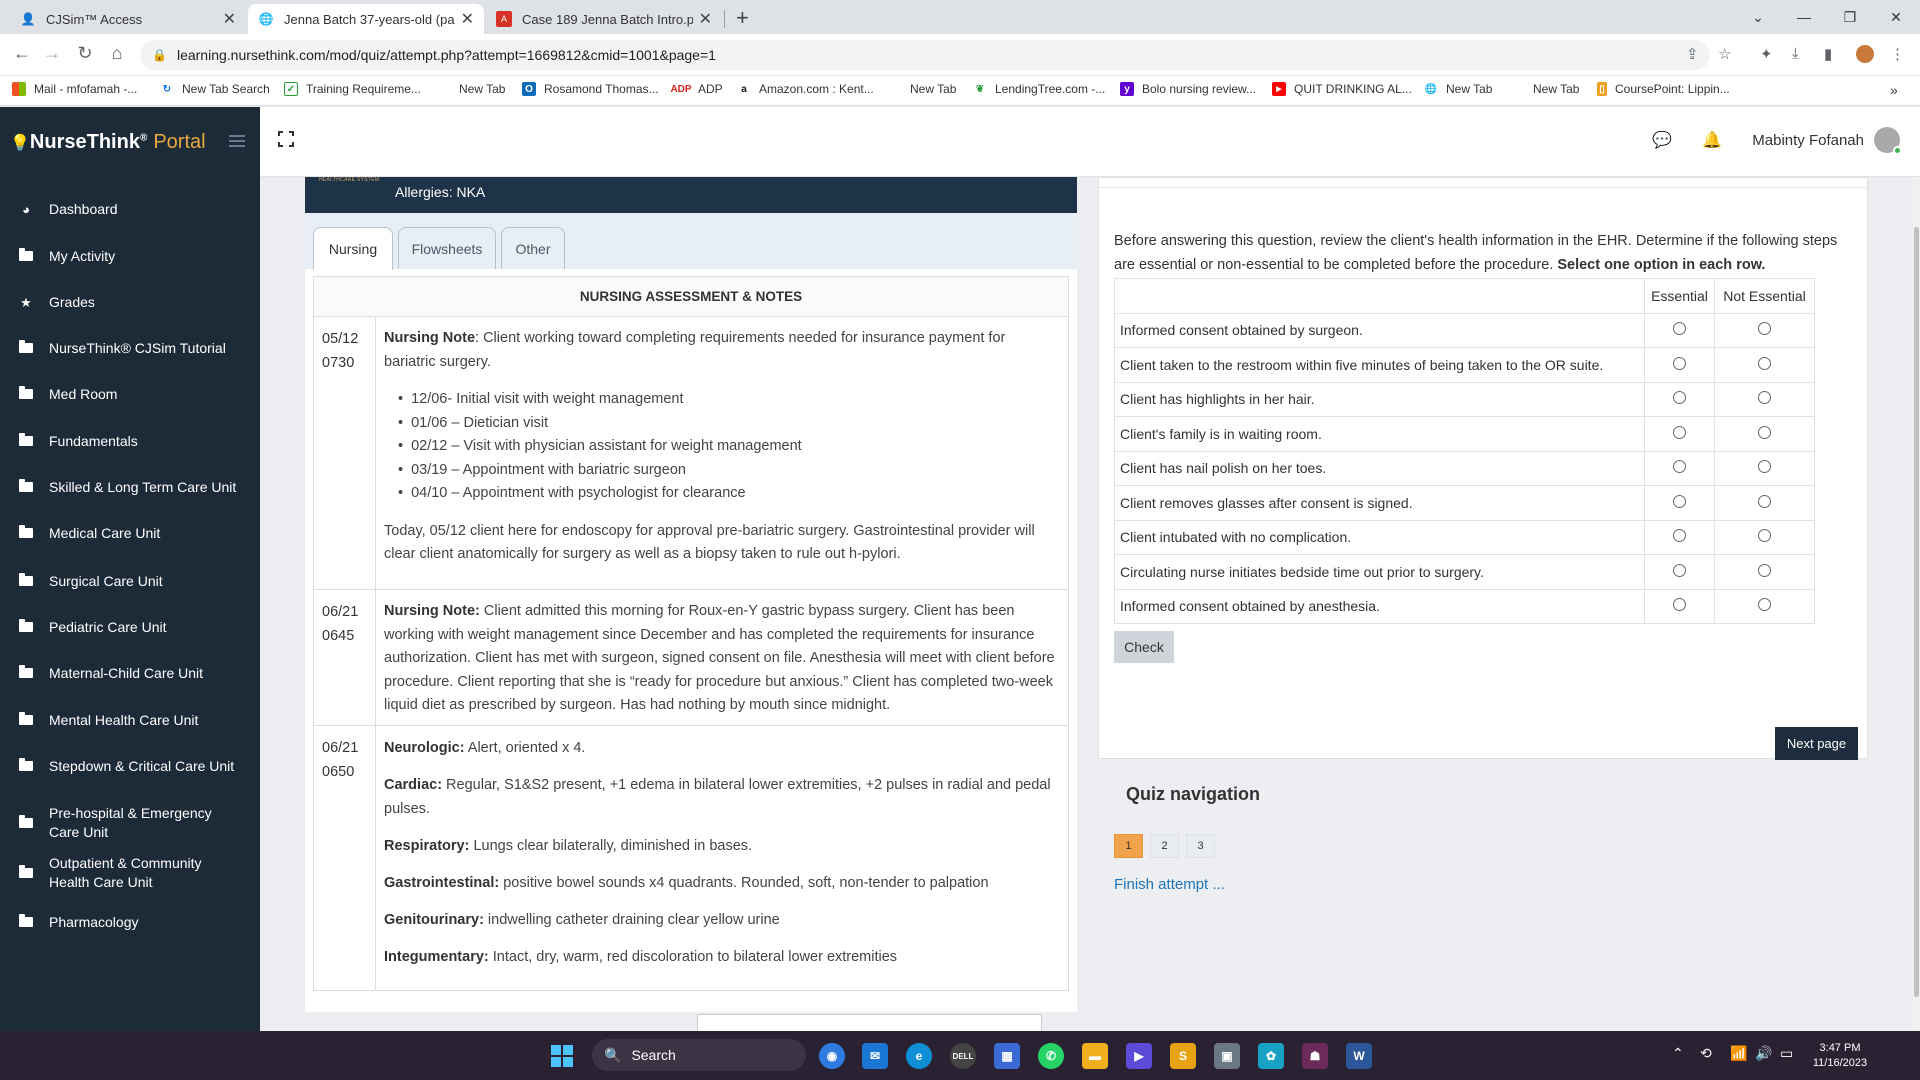 This screenshot has width=1920, height=1080. What do you see at coordinates (447, 248) in the screenshot?
I see `tab-flowsheets: Flowsheets` at bounding box center [447, 248].